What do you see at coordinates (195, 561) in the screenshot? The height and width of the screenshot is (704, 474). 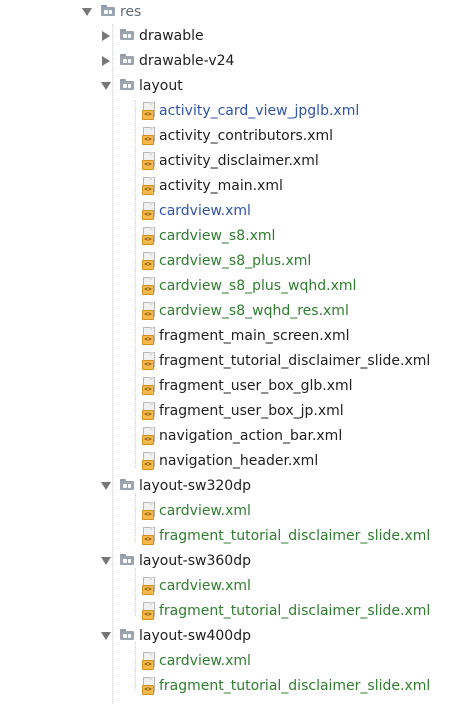 I see `folder-label: layout-sw360dp` at bounding box center [195, 561].